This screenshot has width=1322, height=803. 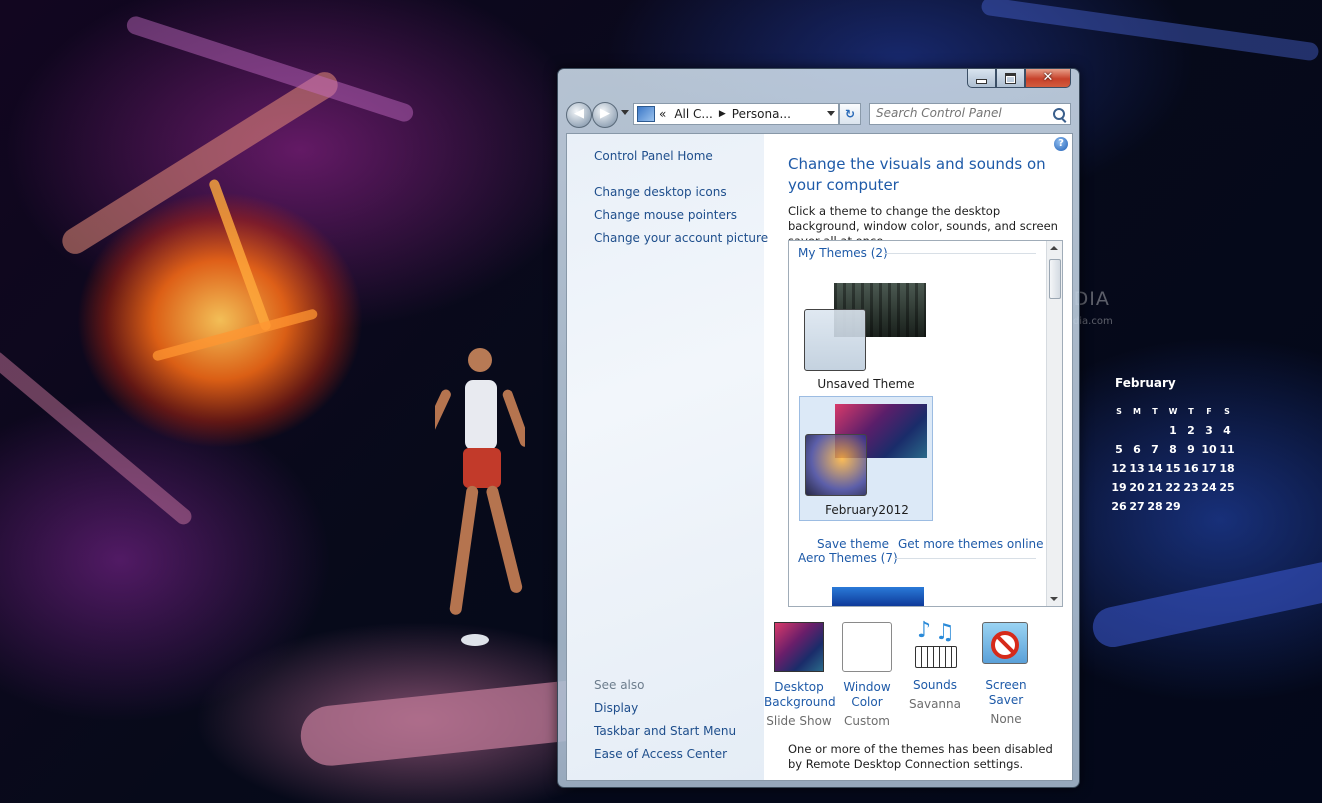 What do you see at coordinates (1137, 469) in the screenshot?
I see `calendar-day: 13` at bounding box center [1137, 469].